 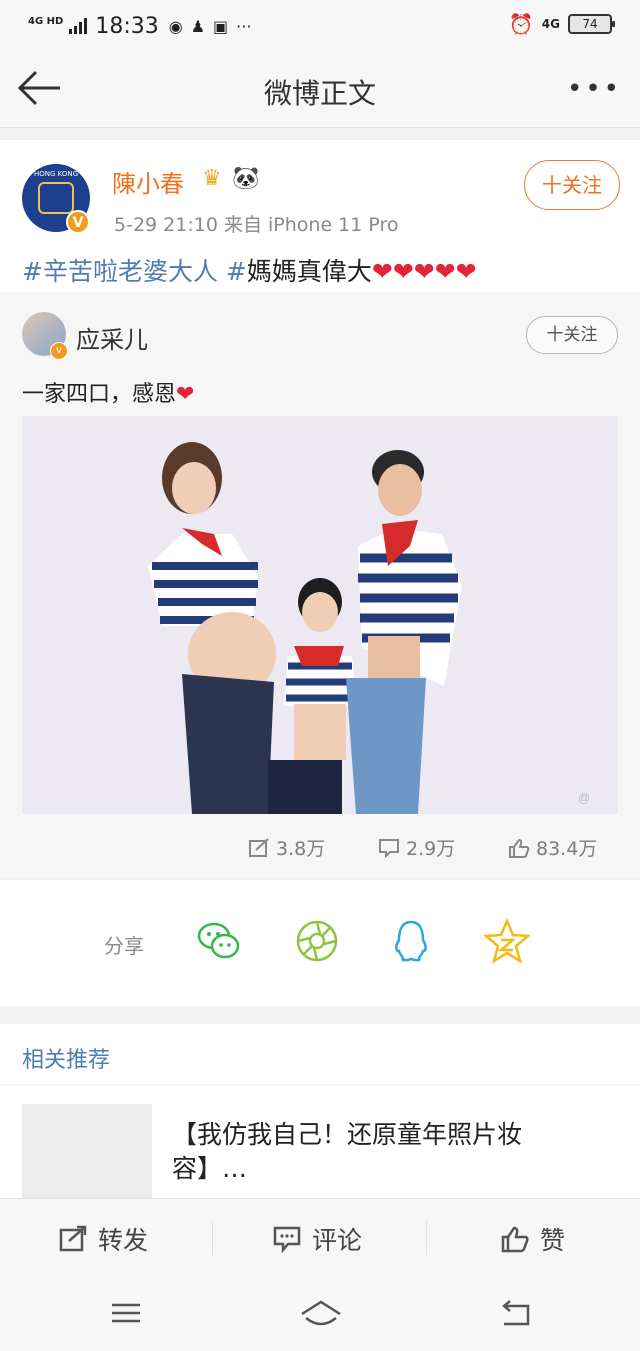 What do you see at coordinates (567, 849) in the screenshot?
I see `like-count-value: 83.4万` at bounding box center [567, 849].